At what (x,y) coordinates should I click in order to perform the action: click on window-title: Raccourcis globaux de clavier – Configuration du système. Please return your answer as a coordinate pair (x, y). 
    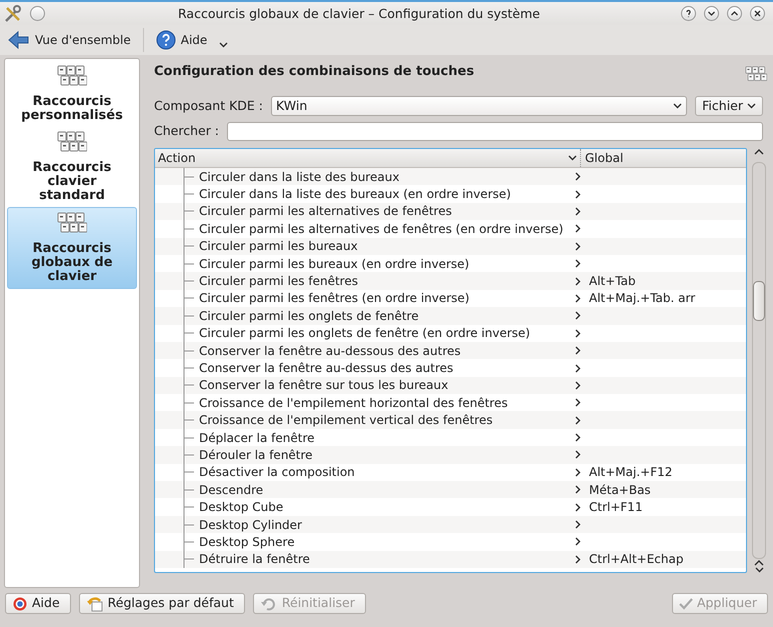
    Looking at the image, I should click on (359, 13).